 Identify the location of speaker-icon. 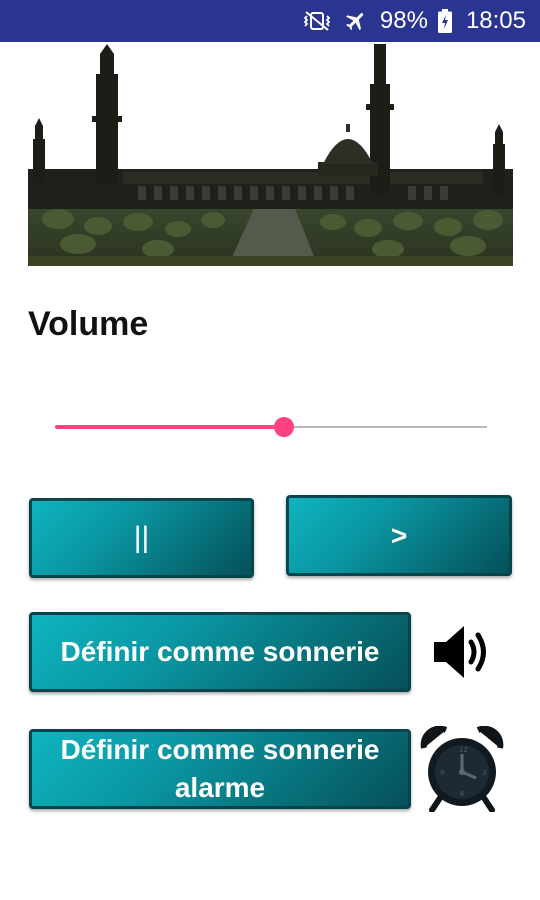
(463, 652).